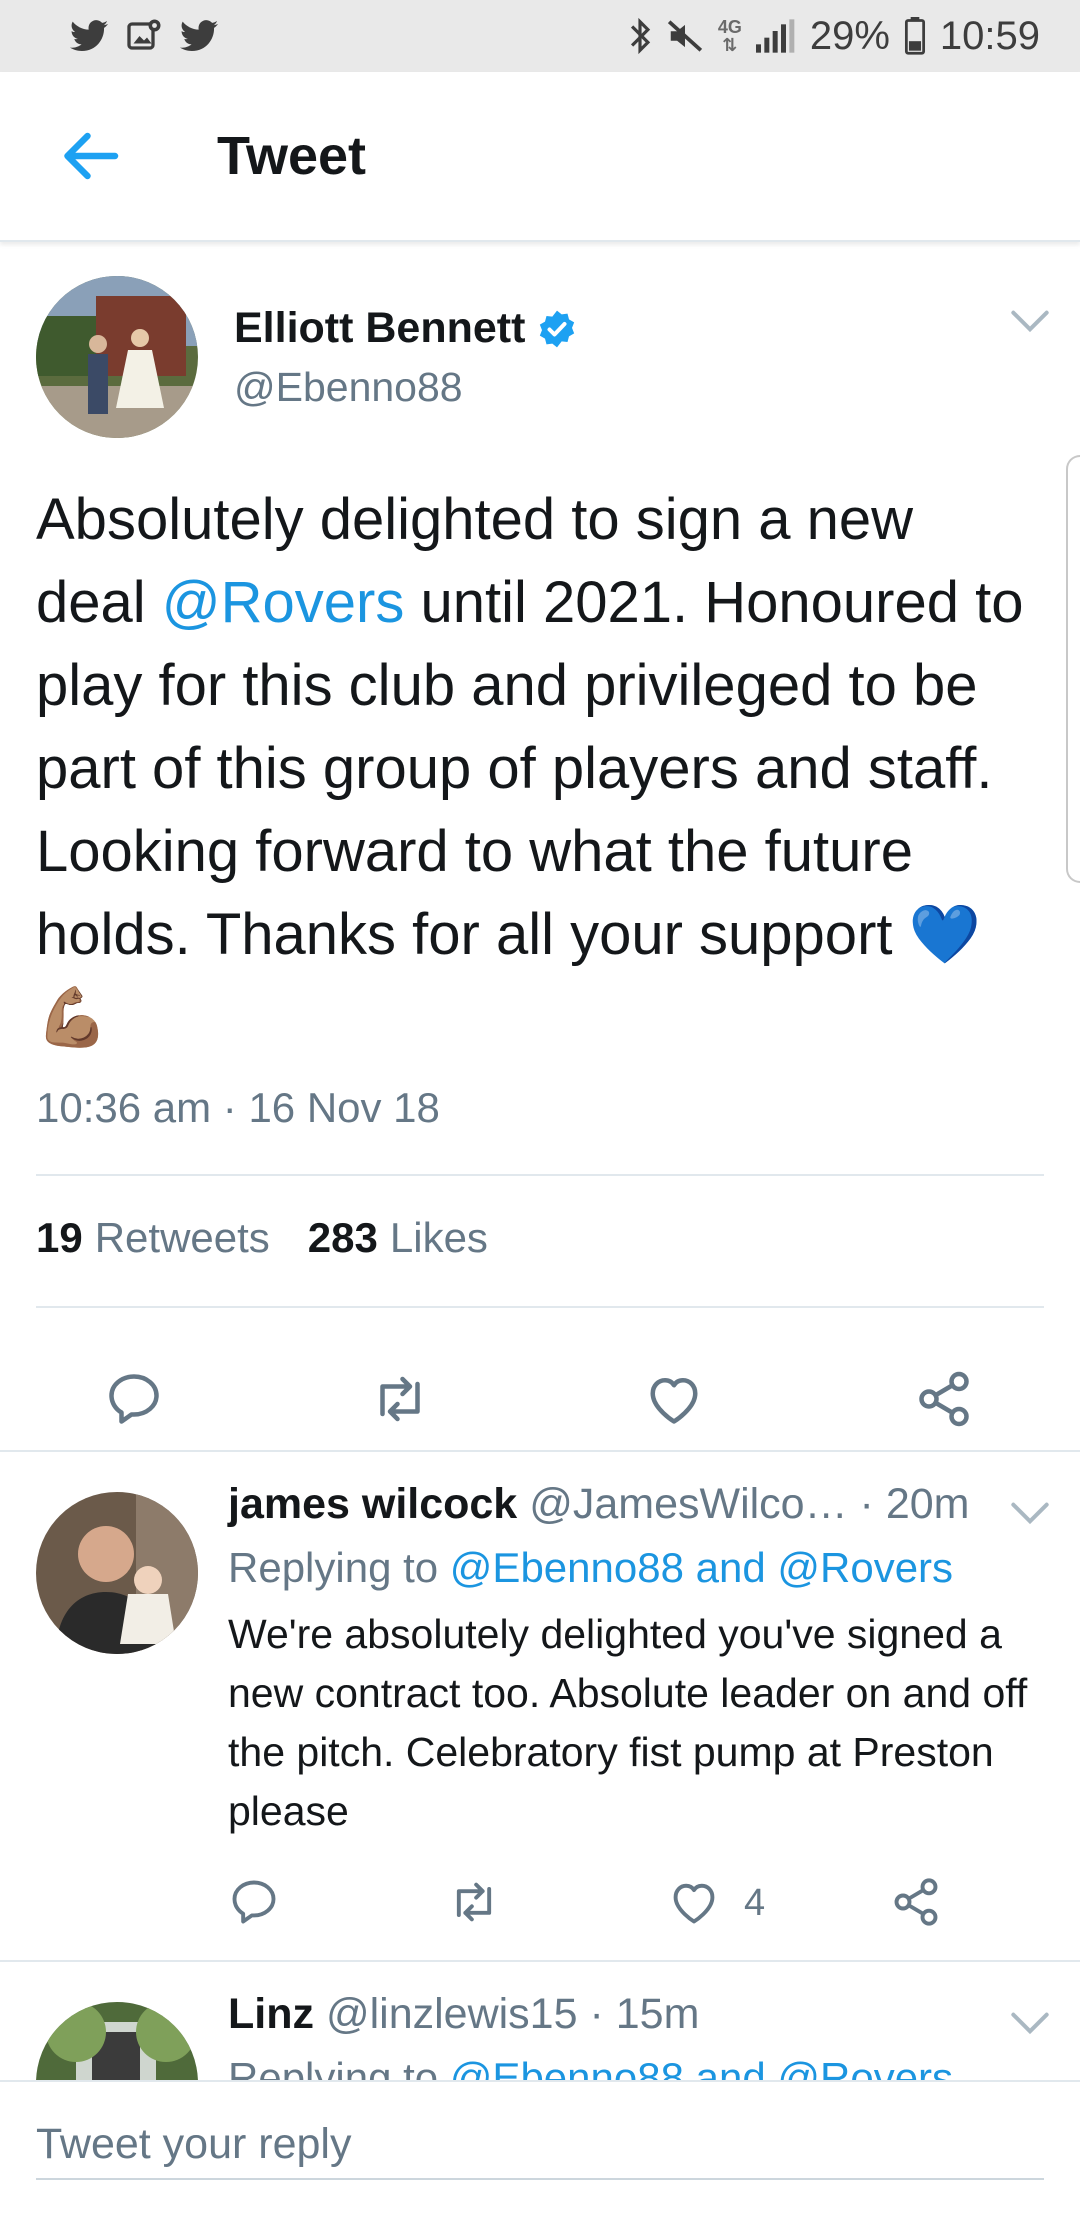 Image resolution: width=1080 pixels, height=2220 pixels. Describe the element at coordinates (372, 1504) in the screenshot. I see `reply-author-name: james wilcock` at that location.